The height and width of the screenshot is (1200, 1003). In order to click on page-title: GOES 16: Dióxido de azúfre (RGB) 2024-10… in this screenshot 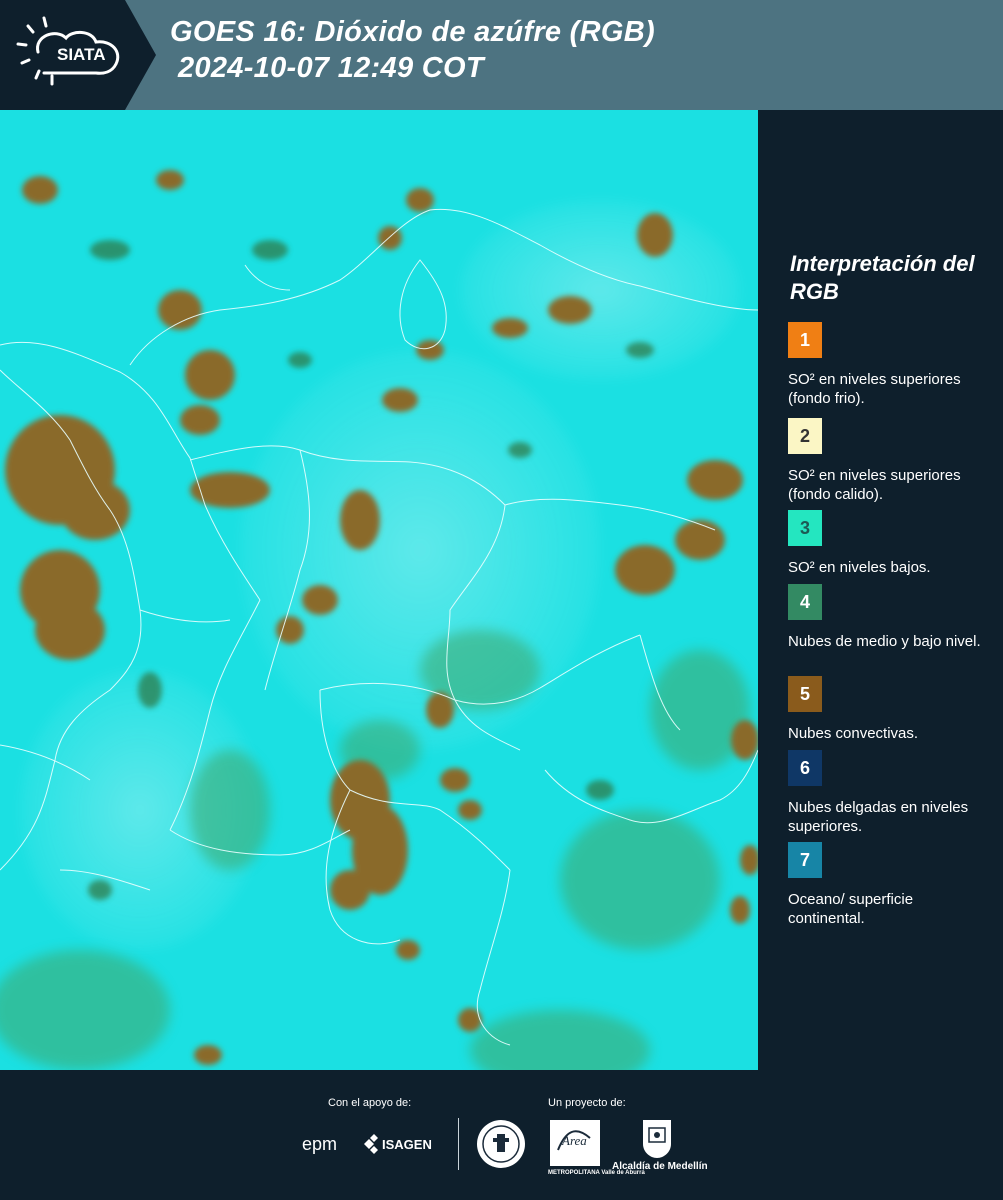, I will do `click(412, 50)`.